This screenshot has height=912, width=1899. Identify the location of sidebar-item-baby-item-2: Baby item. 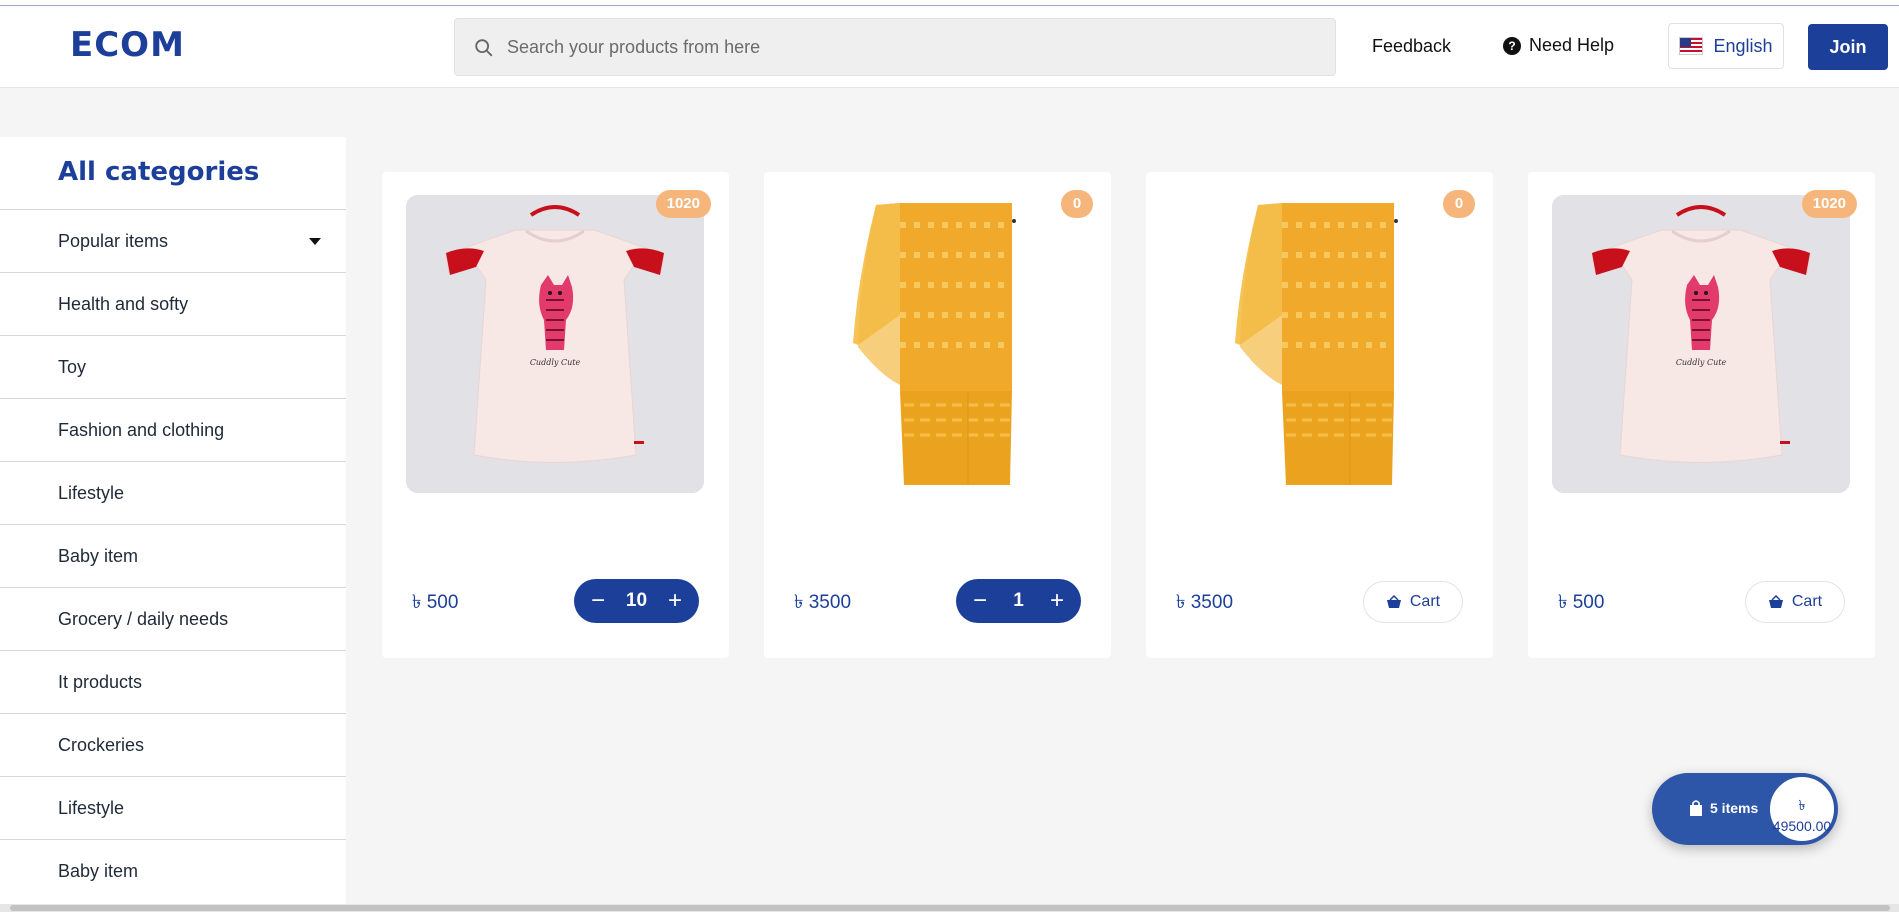
(173, 870).